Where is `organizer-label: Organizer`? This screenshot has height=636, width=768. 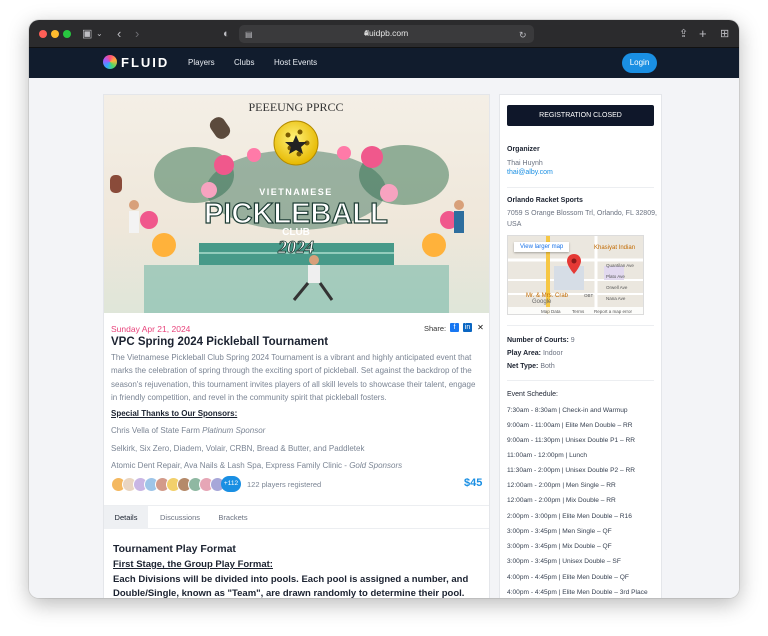 organizer-label: Organizer is located at coordinates (523, 149).